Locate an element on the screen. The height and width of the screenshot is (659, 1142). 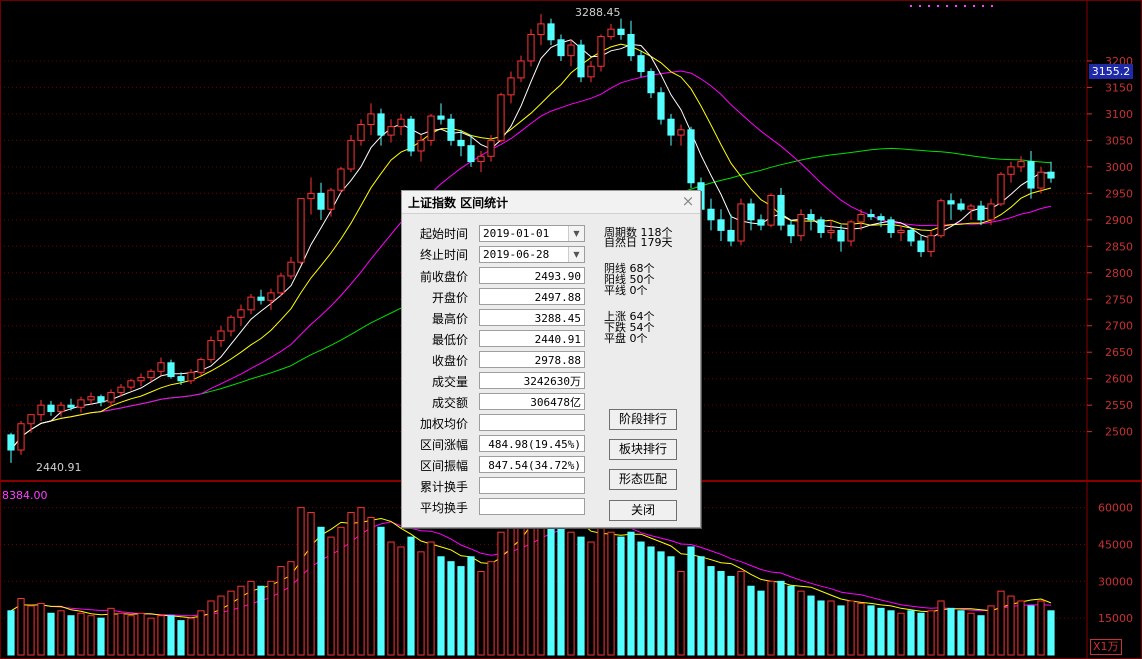
stat-label: 成交额 is located at coordinates (449, 403).